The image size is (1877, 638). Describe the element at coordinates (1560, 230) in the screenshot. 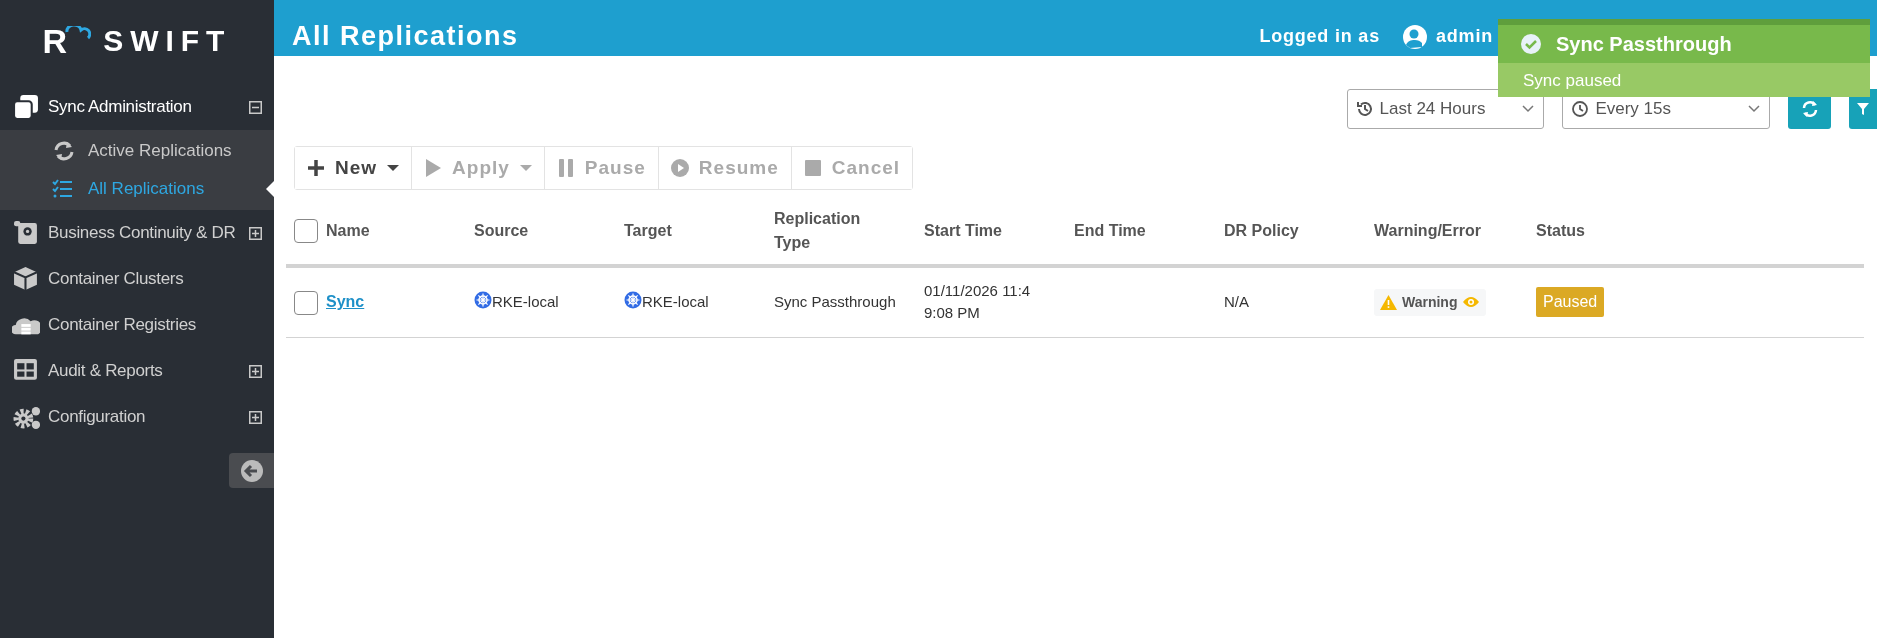

I see `column-header: Status` at that location.